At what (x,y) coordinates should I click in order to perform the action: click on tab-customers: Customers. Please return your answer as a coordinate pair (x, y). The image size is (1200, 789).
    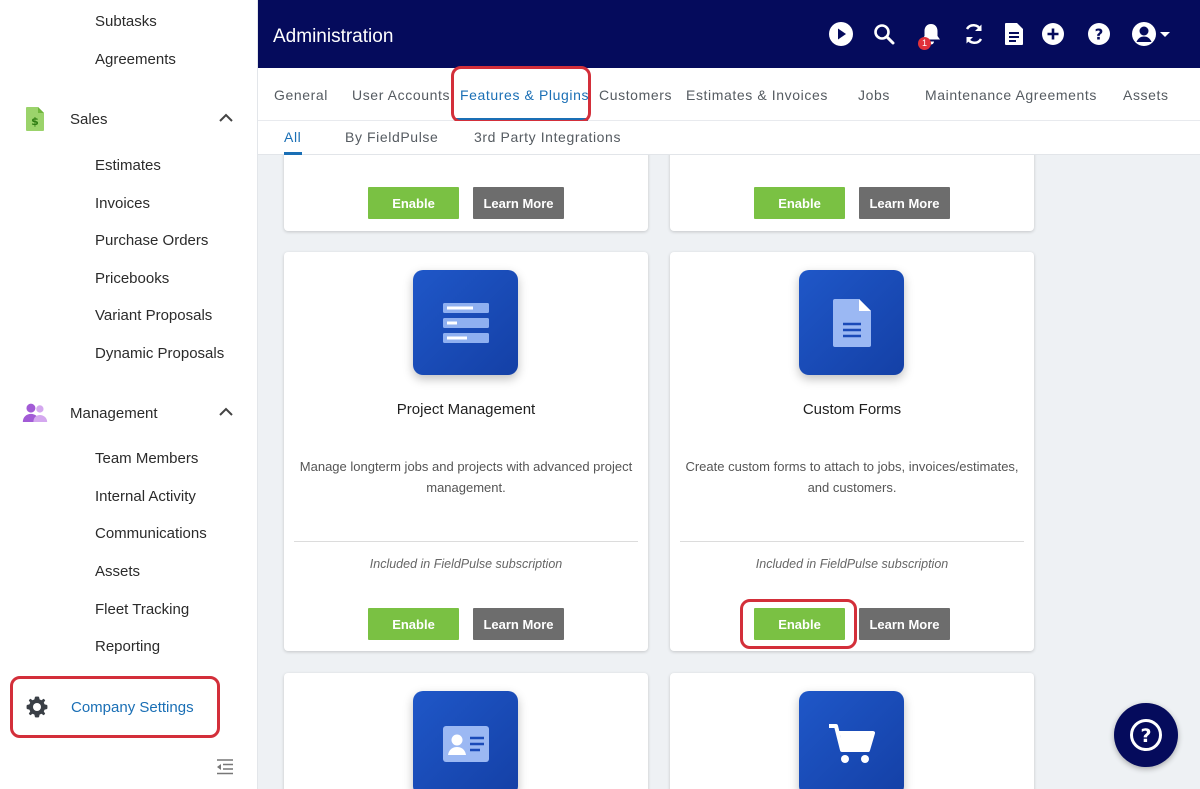
    Looking at the image, I should click on (635, 95).